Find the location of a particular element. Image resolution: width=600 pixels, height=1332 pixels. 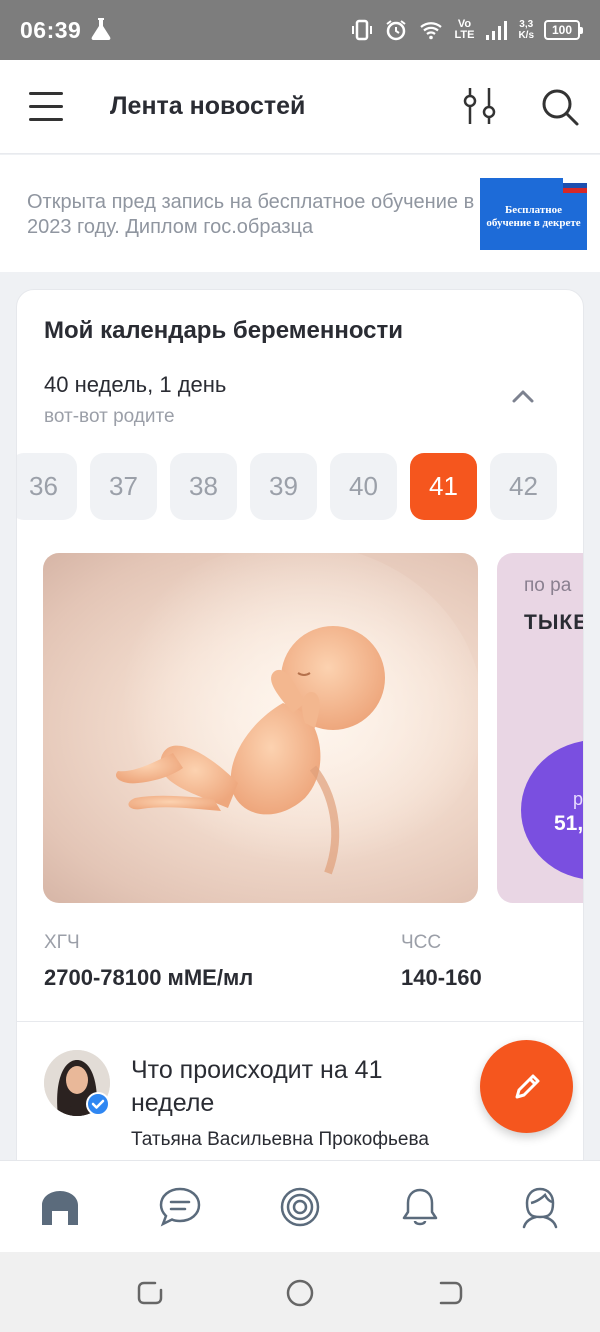

chevron-up-icon is located at coordinates (523, 396).